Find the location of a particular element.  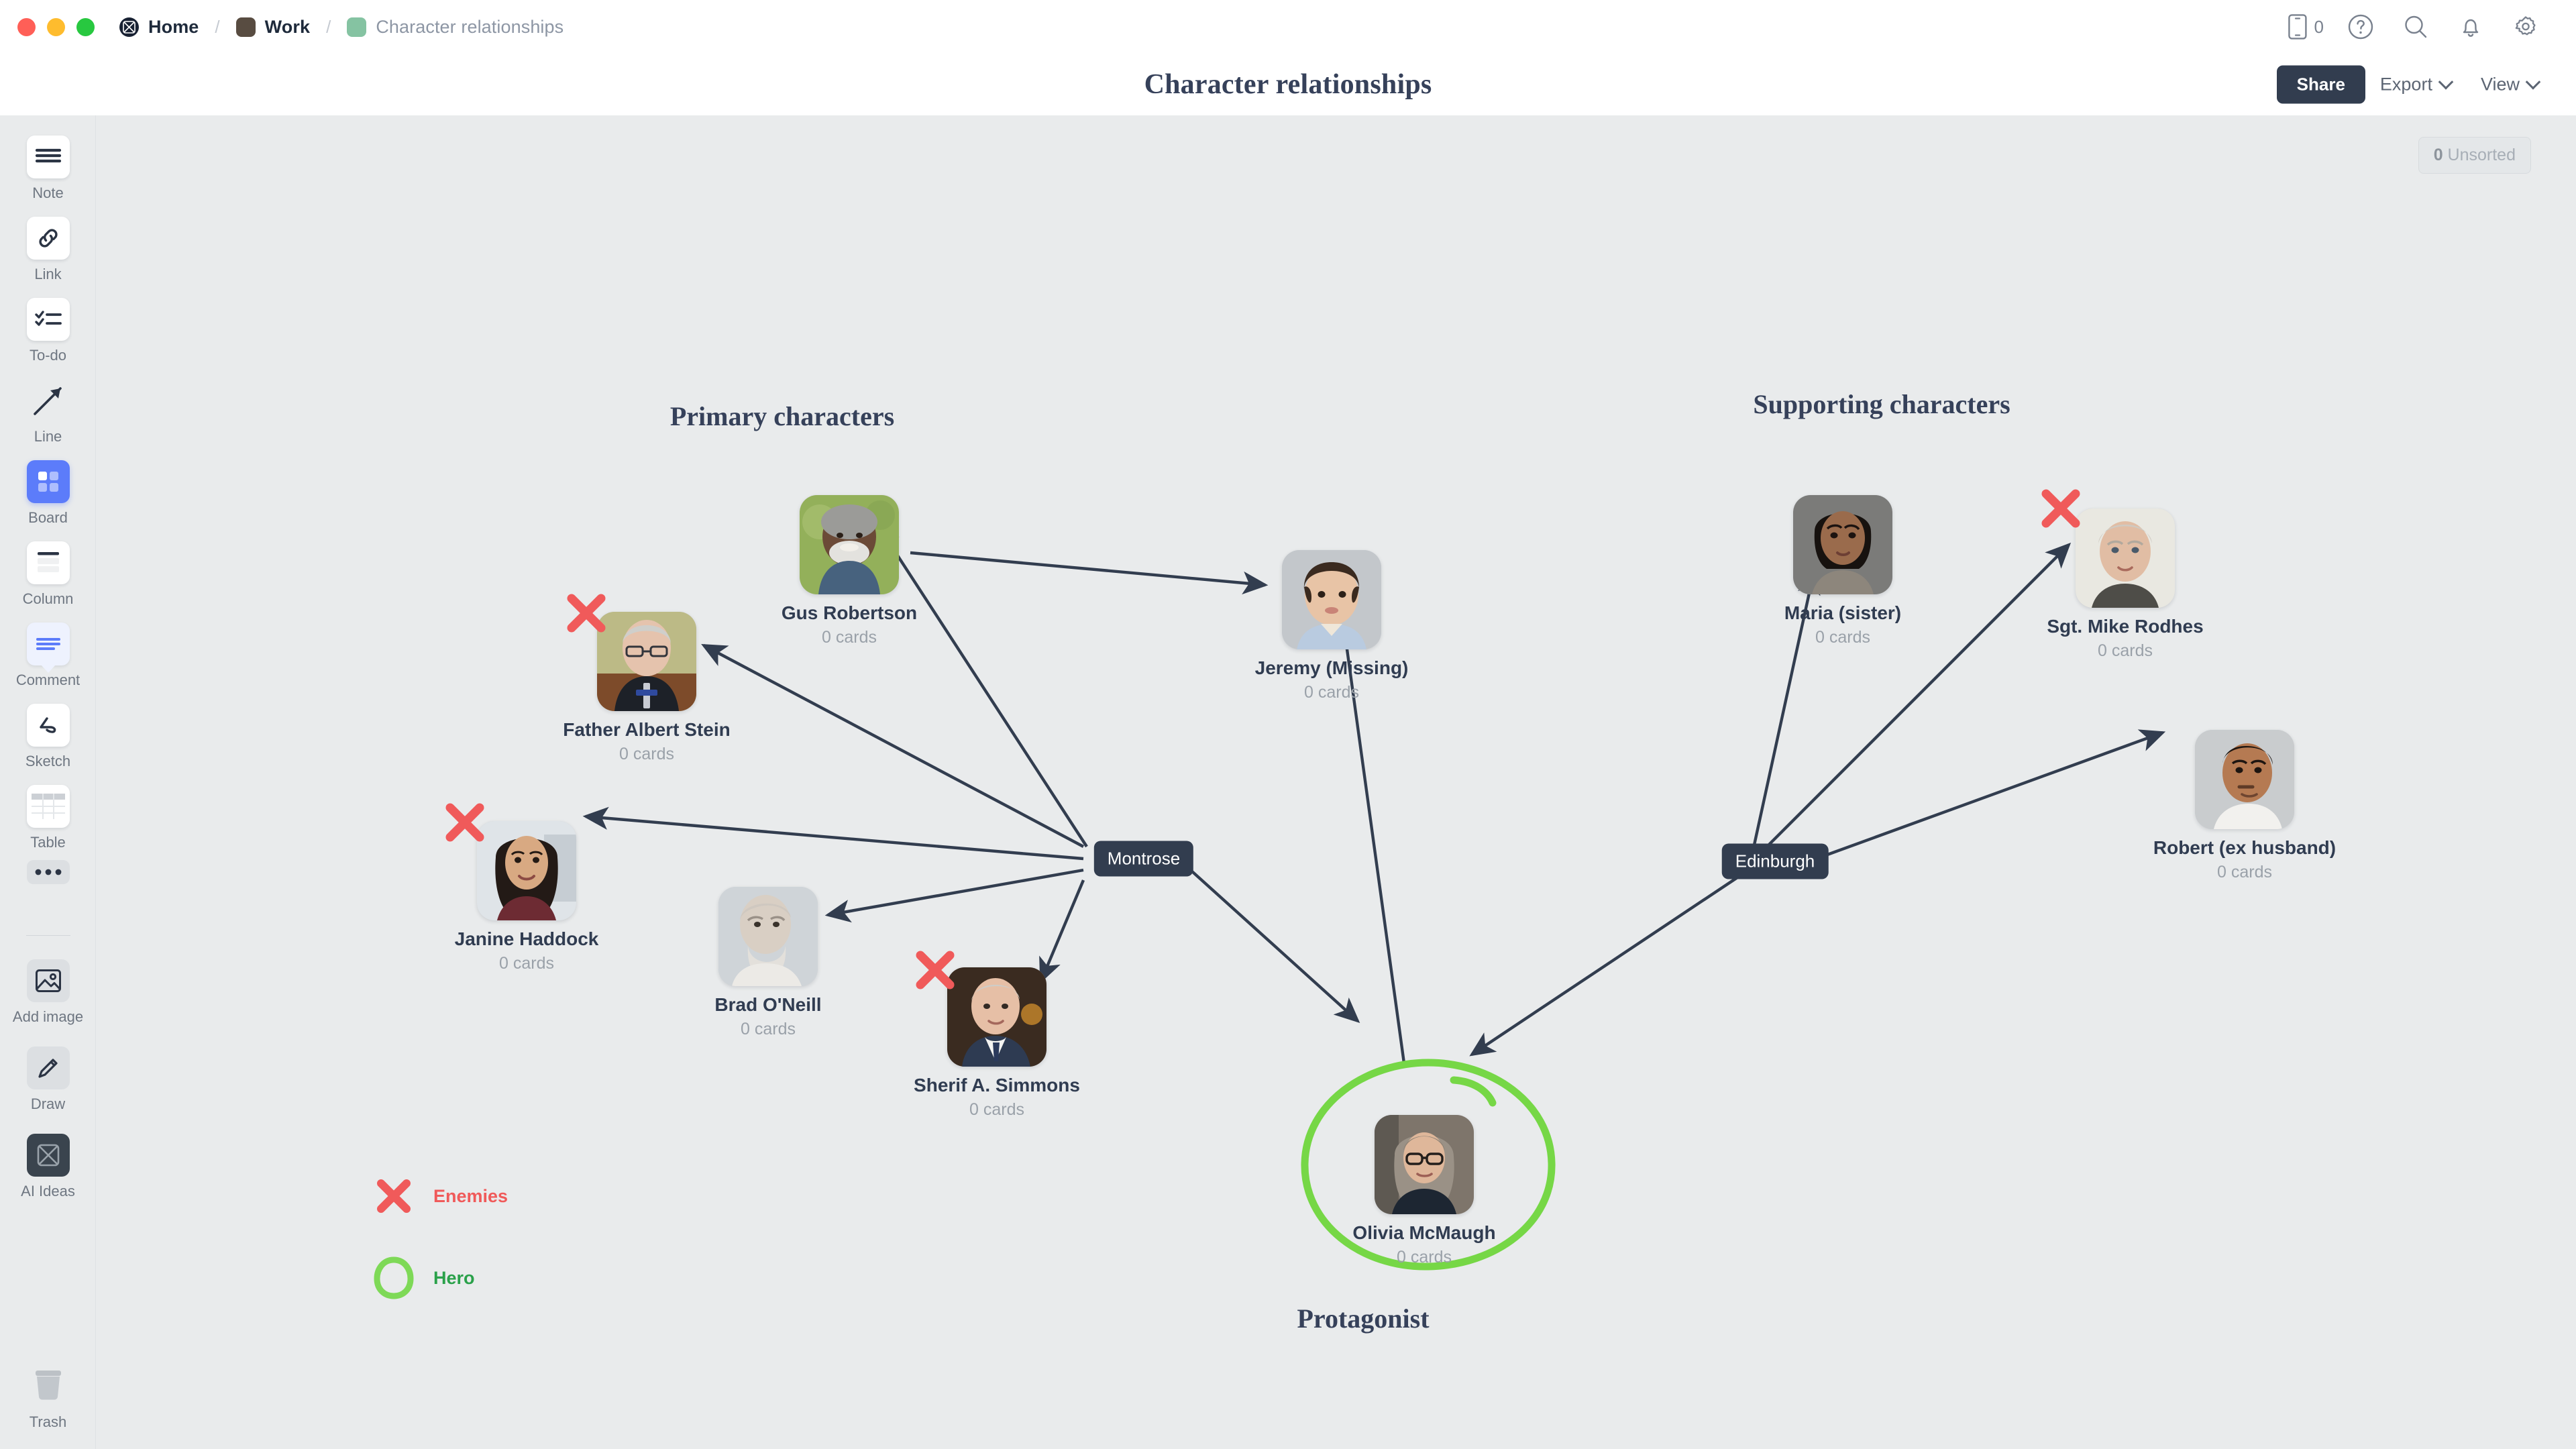

legend-label-enemies: Enemies is located at coordinates (470, 1195).